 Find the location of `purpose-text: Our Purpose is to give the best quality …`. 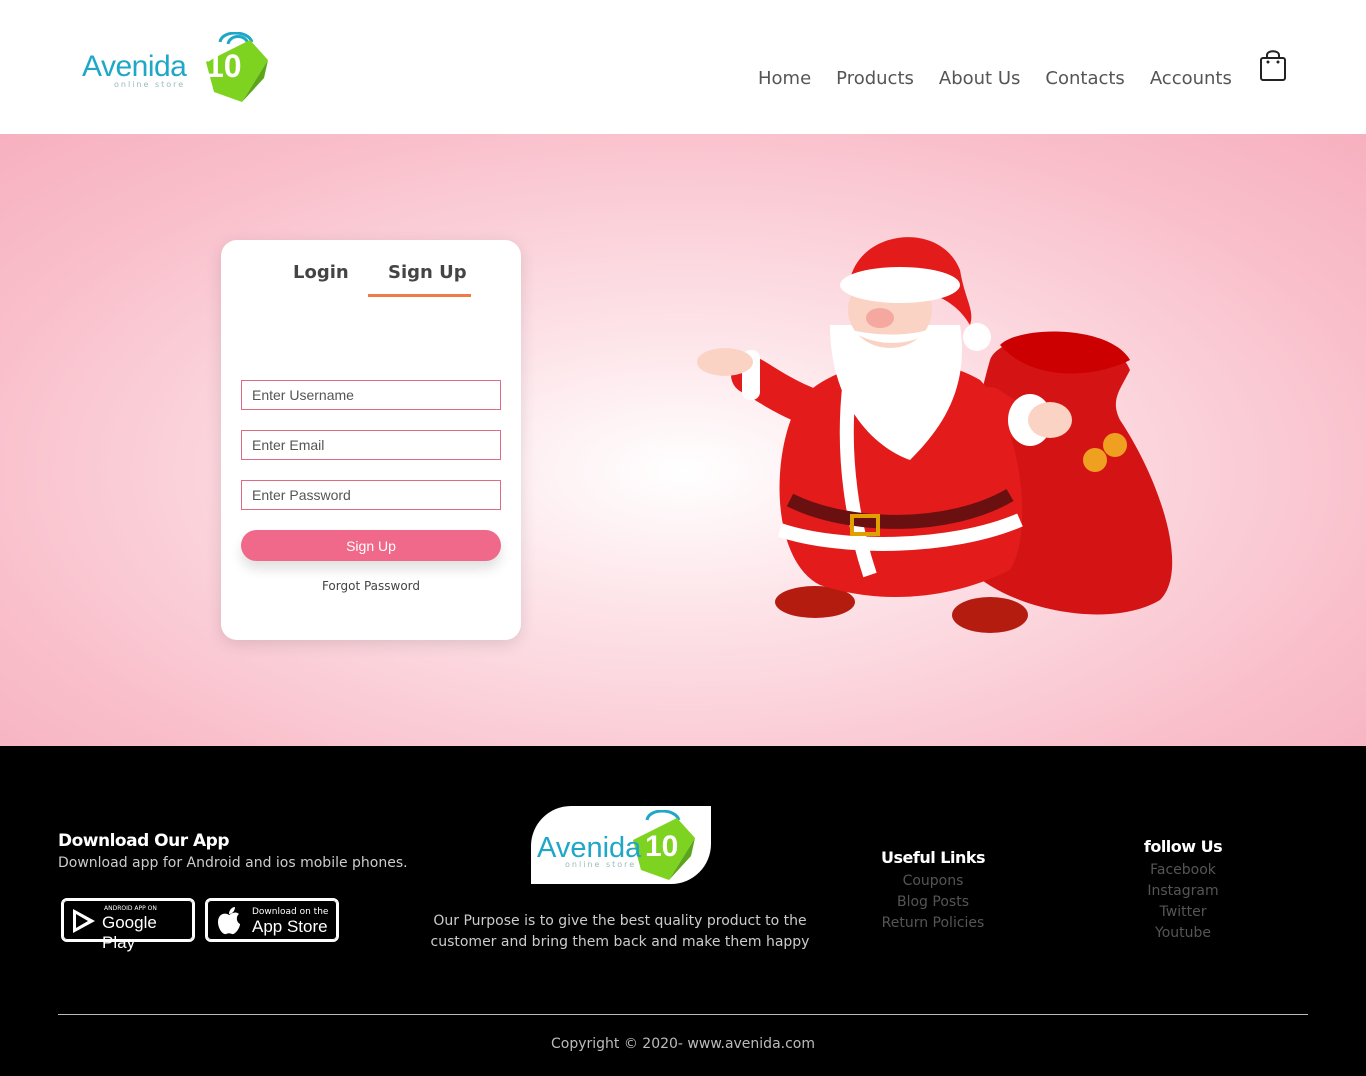

purpose-text: Our Purpose is to give the best quality … is located at coordinates (620, 931).